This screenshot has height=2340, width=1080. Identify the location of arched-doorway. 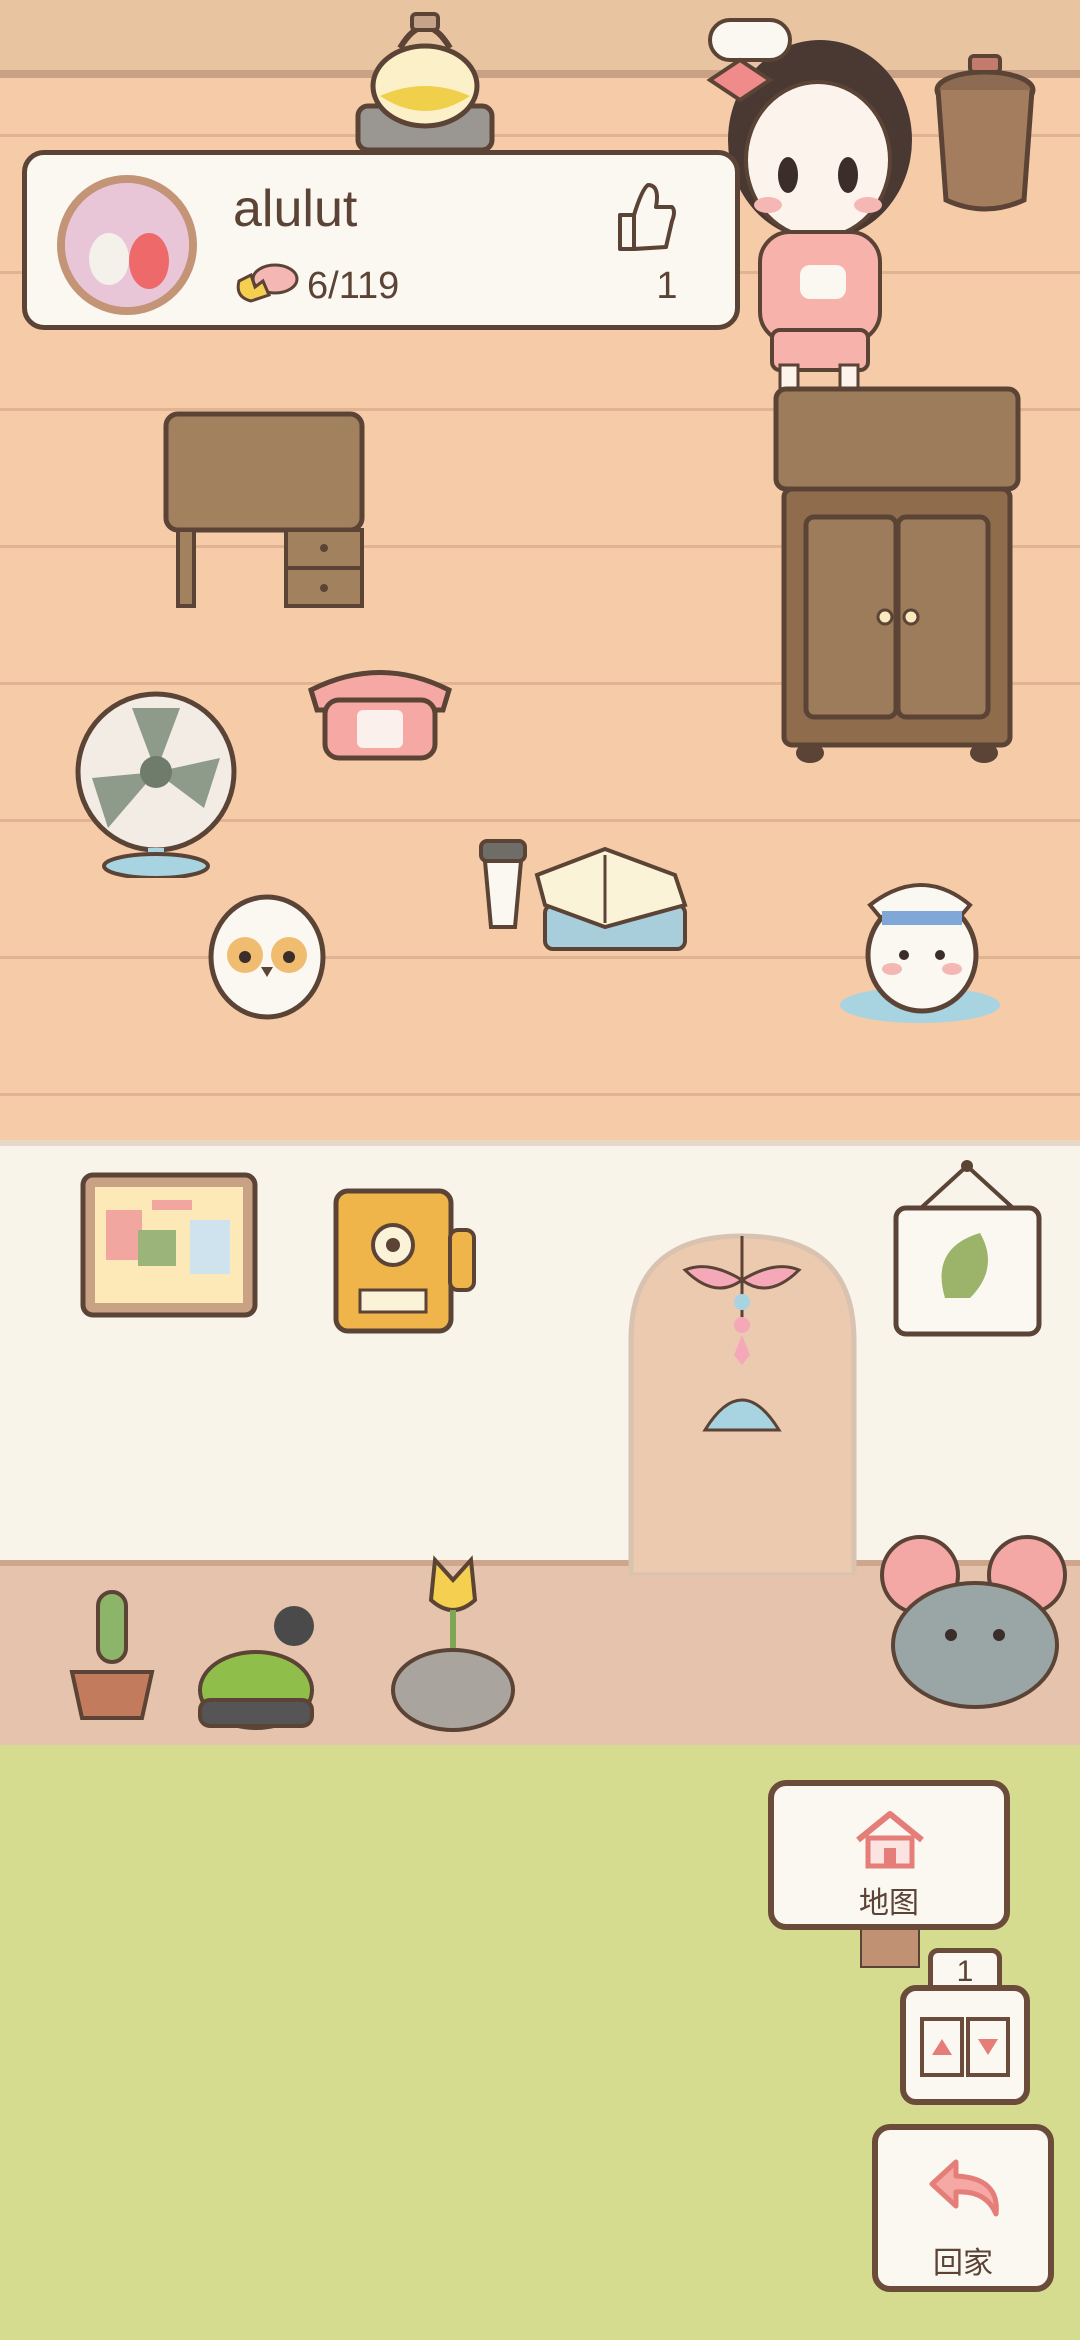
(742, 1402).